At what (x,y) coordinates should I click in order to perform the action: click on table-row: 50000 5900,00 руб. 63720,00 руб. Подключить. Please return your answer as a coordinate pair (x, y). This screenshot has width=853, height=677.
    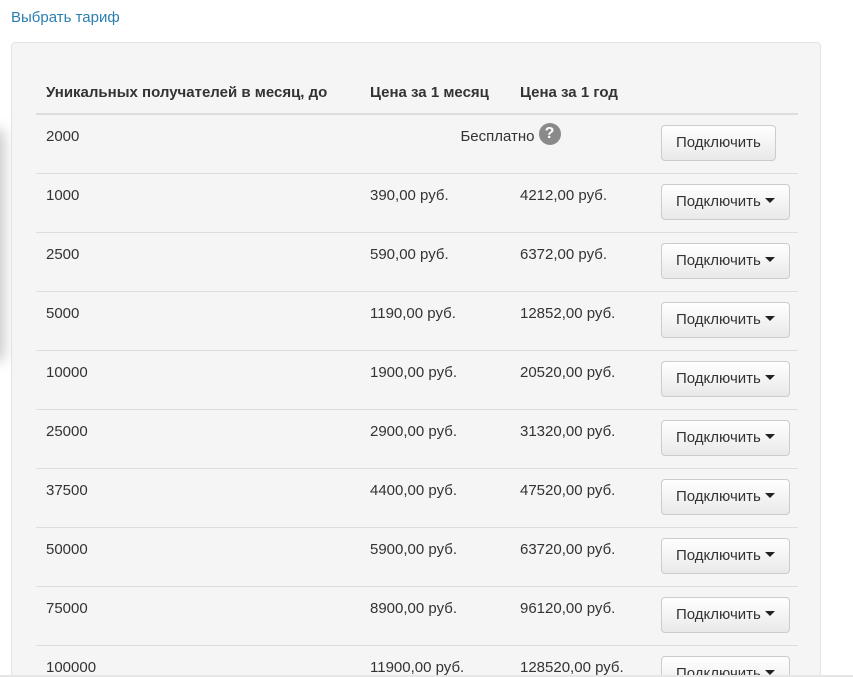
    Looking at the image, I should click on (417, 557).